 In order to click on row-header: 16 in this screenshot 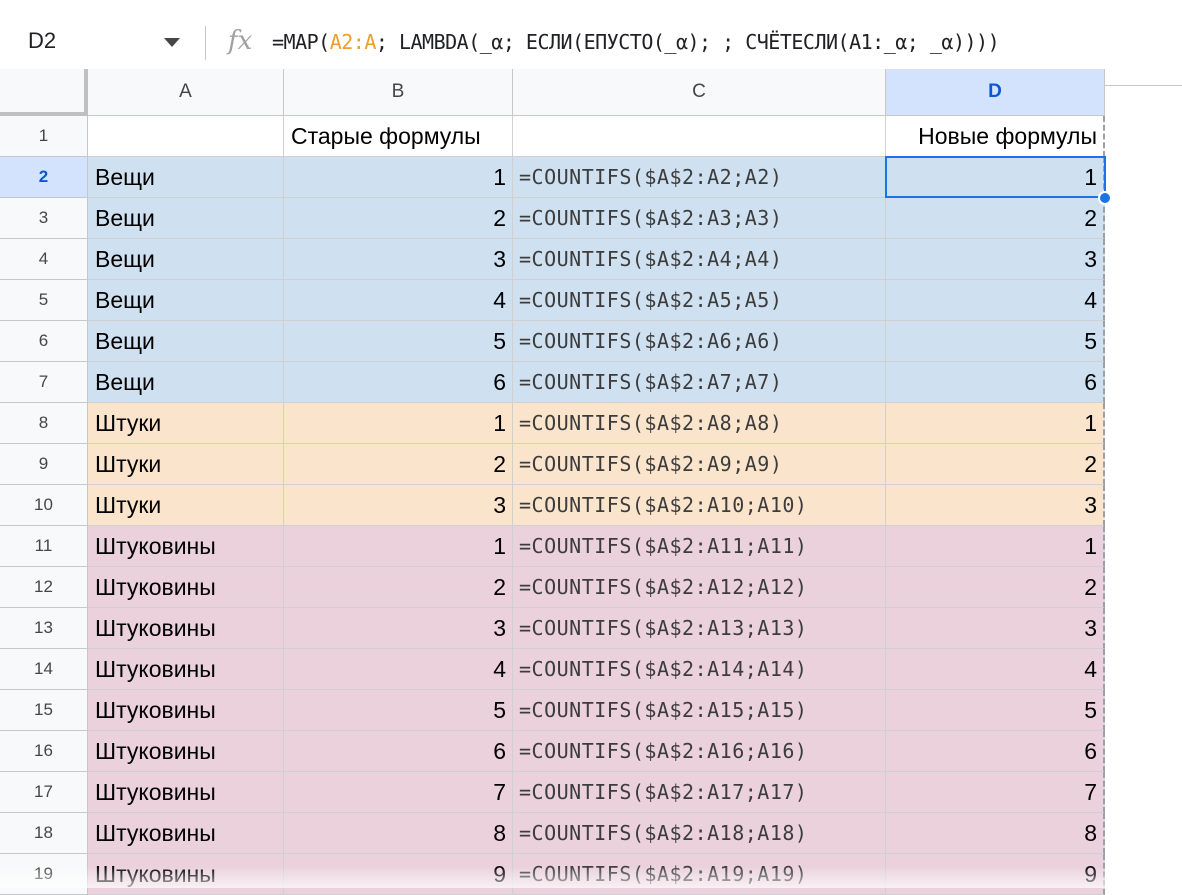, I will do `click(44, 751)`.